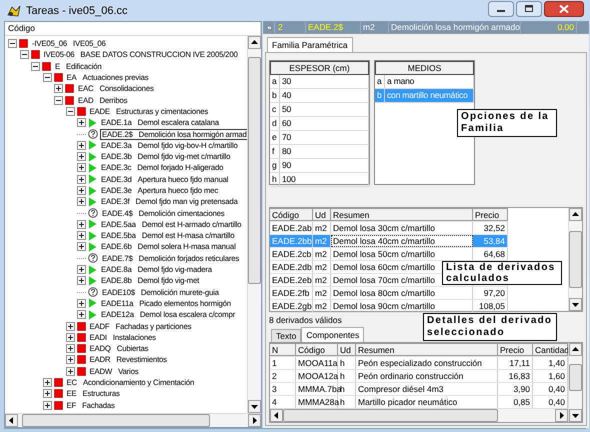 Image resolution: width=590 pixels, height=432 pixels. Describe the element at coordinates (286, 335) in the screenshot. I see `tab: Texto` at that location.